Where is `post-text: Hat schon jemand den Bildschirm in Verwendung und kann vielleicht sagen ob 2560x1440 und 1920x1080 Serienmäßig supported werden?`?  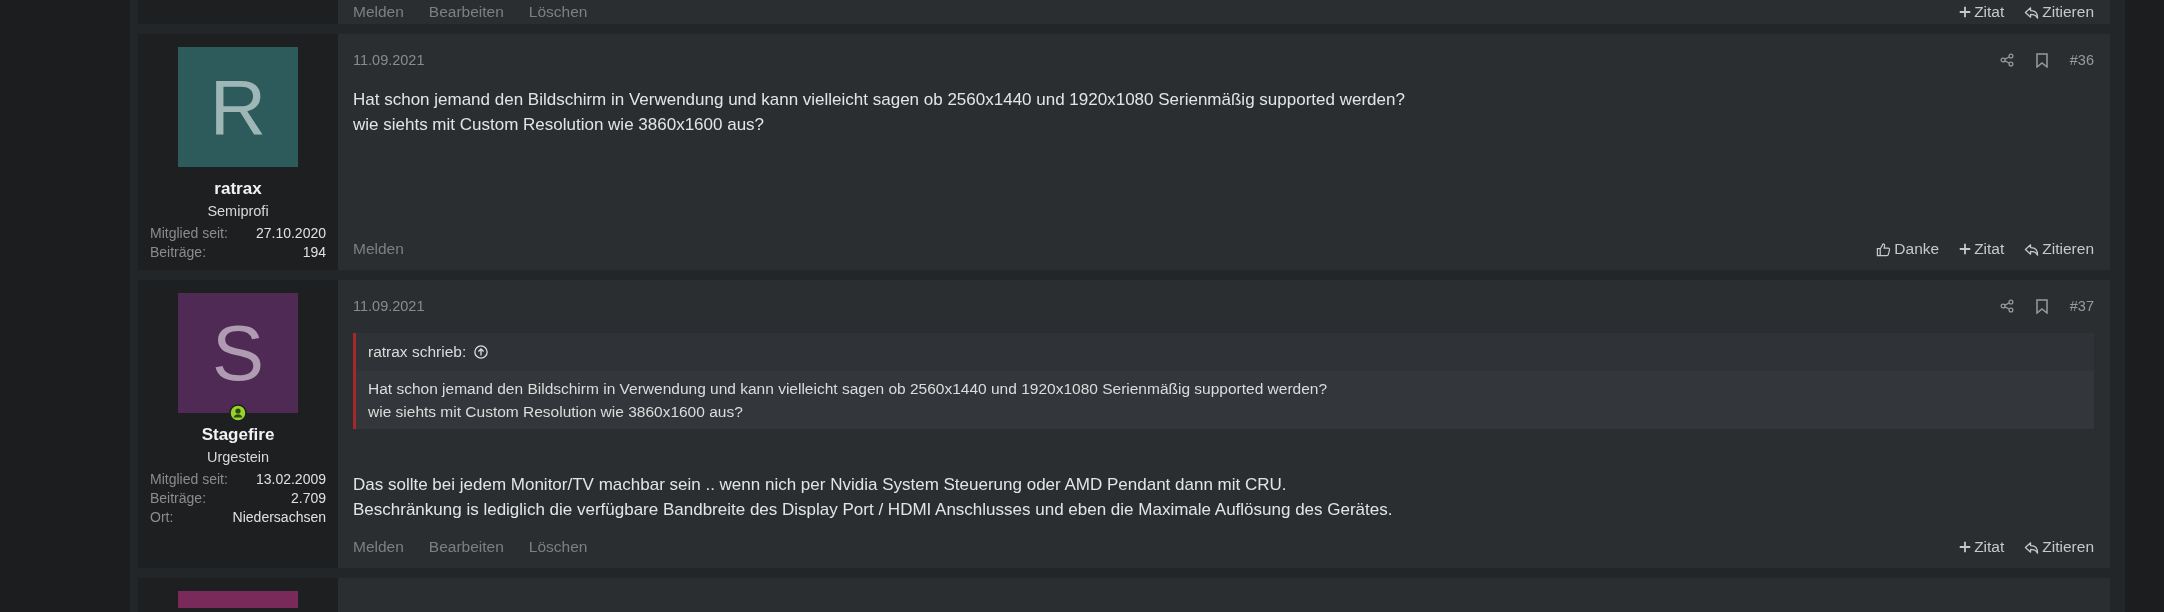 post-text: Hat schon jemand den Bildschirm in Verwendung und kann vielleicht sagen ob 2560x1440 und 1920x1080 Serienmäßig supported werden? is located at coordinates (879, 100).